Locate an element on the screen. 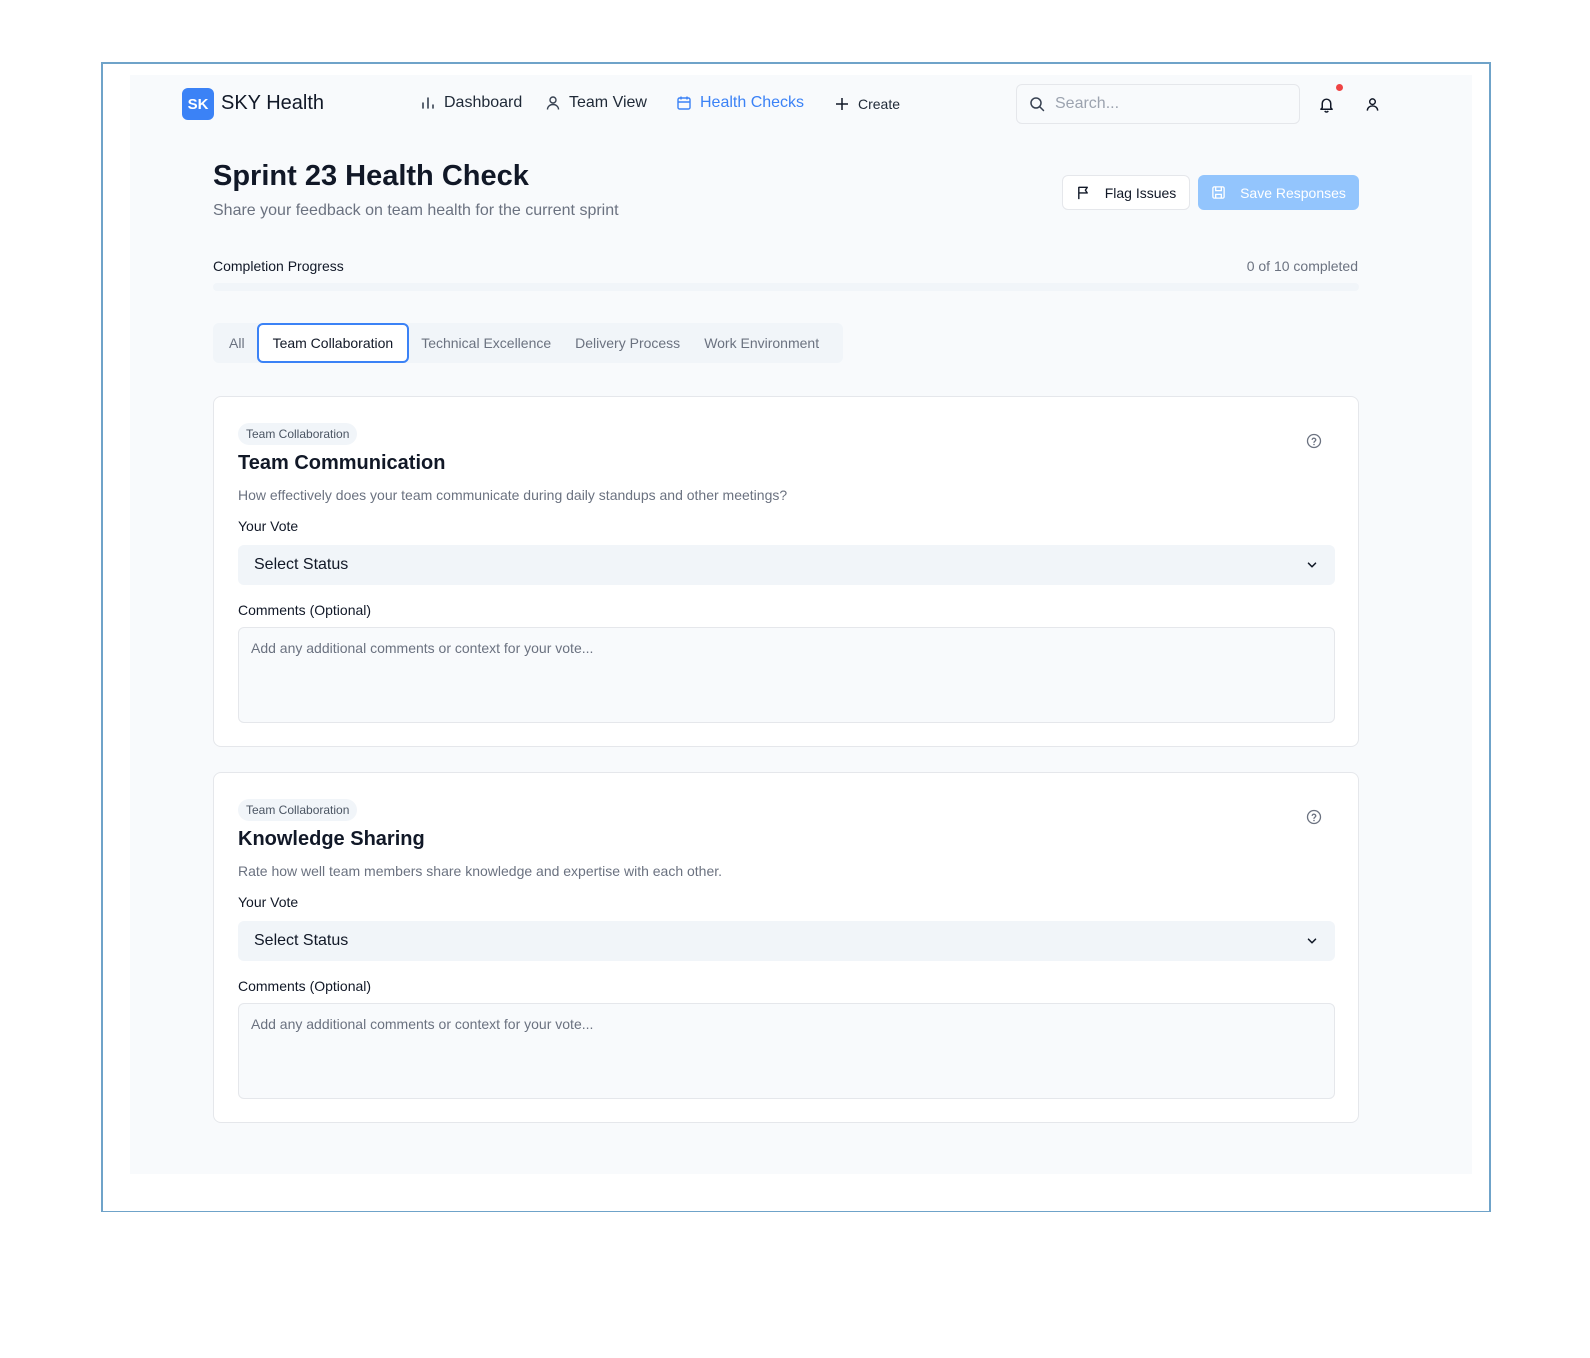 This screenshot has width=1590, height=1358. progress-label: Completion Progress is located at coordinates (278, 266).